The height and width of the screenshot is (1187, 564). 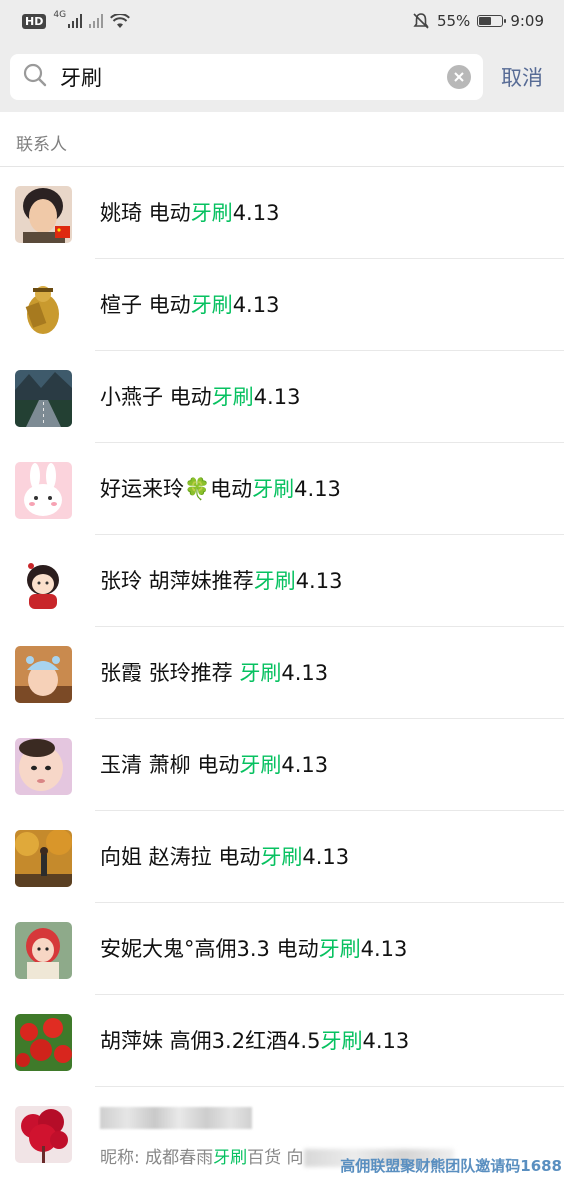 What do you see at coordinates (522, 77) in the screenshot?
I see `cancel-button: 取消` at bounding box center [522, 77].